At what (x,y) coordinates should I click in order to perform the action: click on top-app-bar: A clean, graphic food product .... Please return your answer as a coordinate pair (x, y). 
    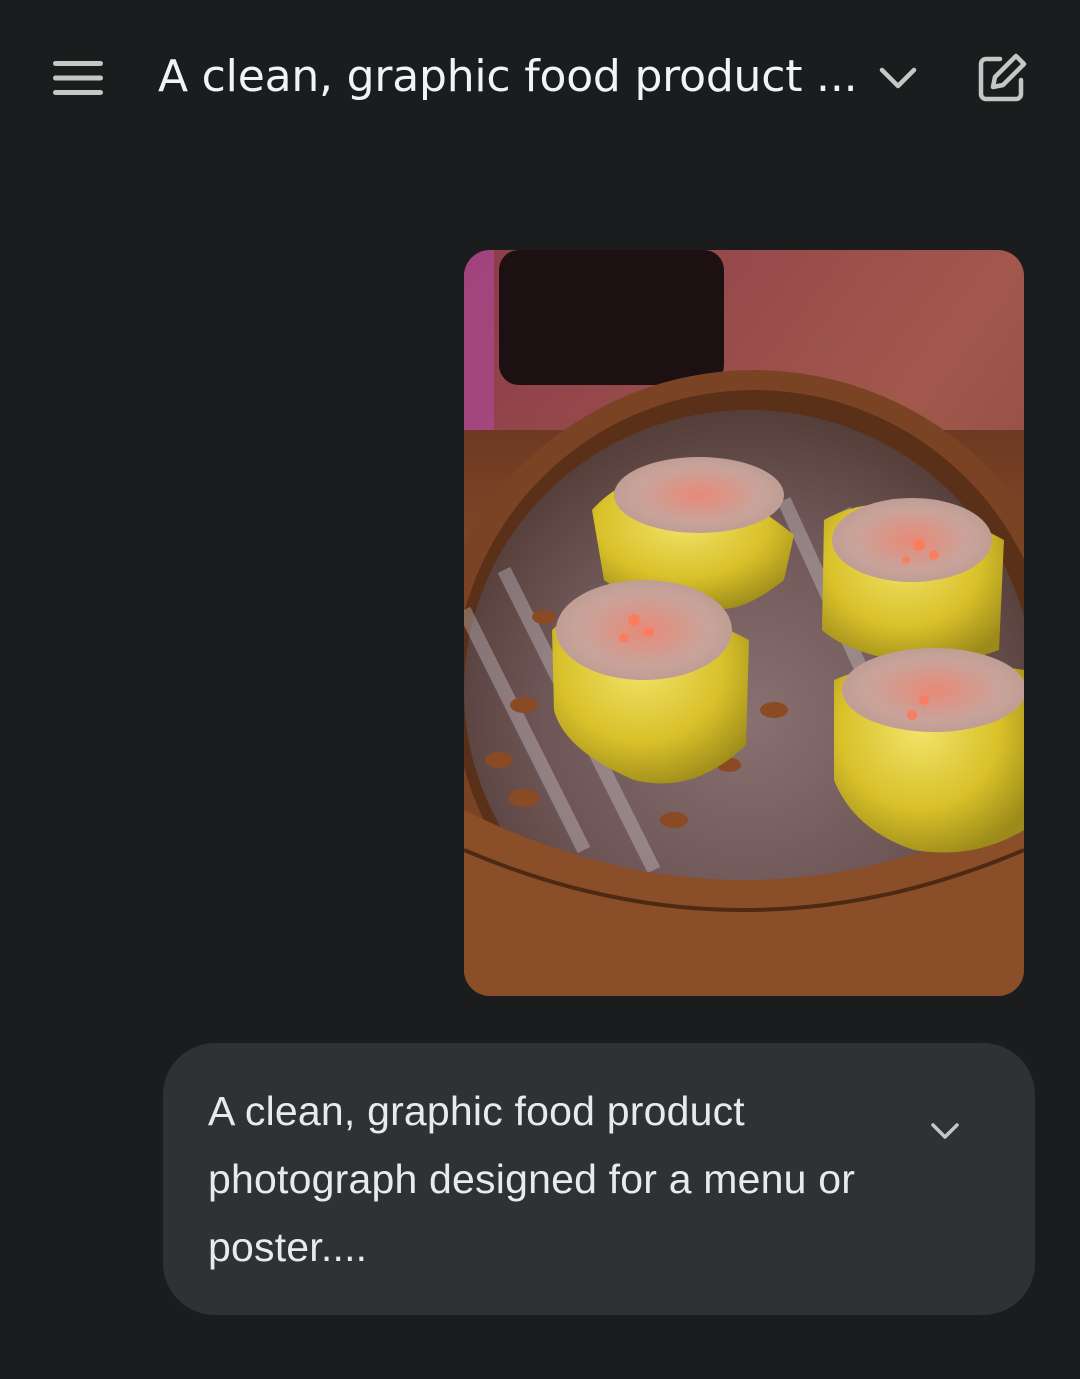
    Looking at the image, I should click on (540, 80).